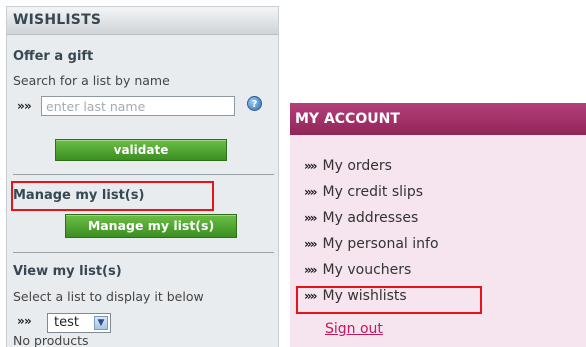  I want to click on my-orders-link: »» My orders, so click(348, 166).